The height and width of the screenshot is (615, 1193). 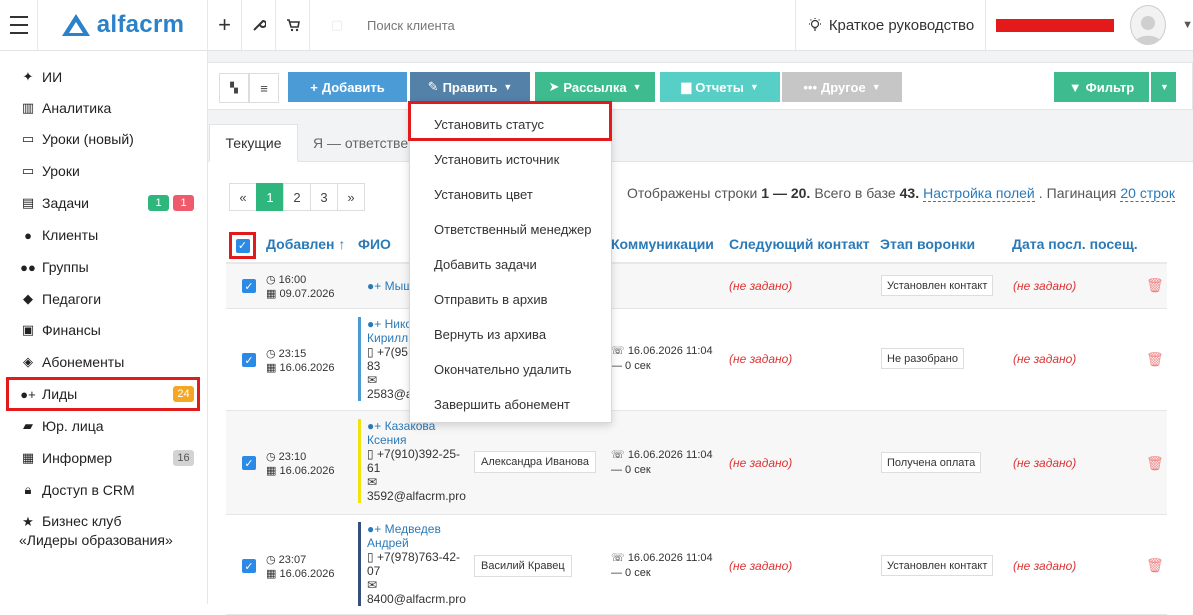 What do you see at coordinates (927, 244) in the screenshot?
I see `col-funnel-stage: Этап воронки` at bounding box center [927, 244].